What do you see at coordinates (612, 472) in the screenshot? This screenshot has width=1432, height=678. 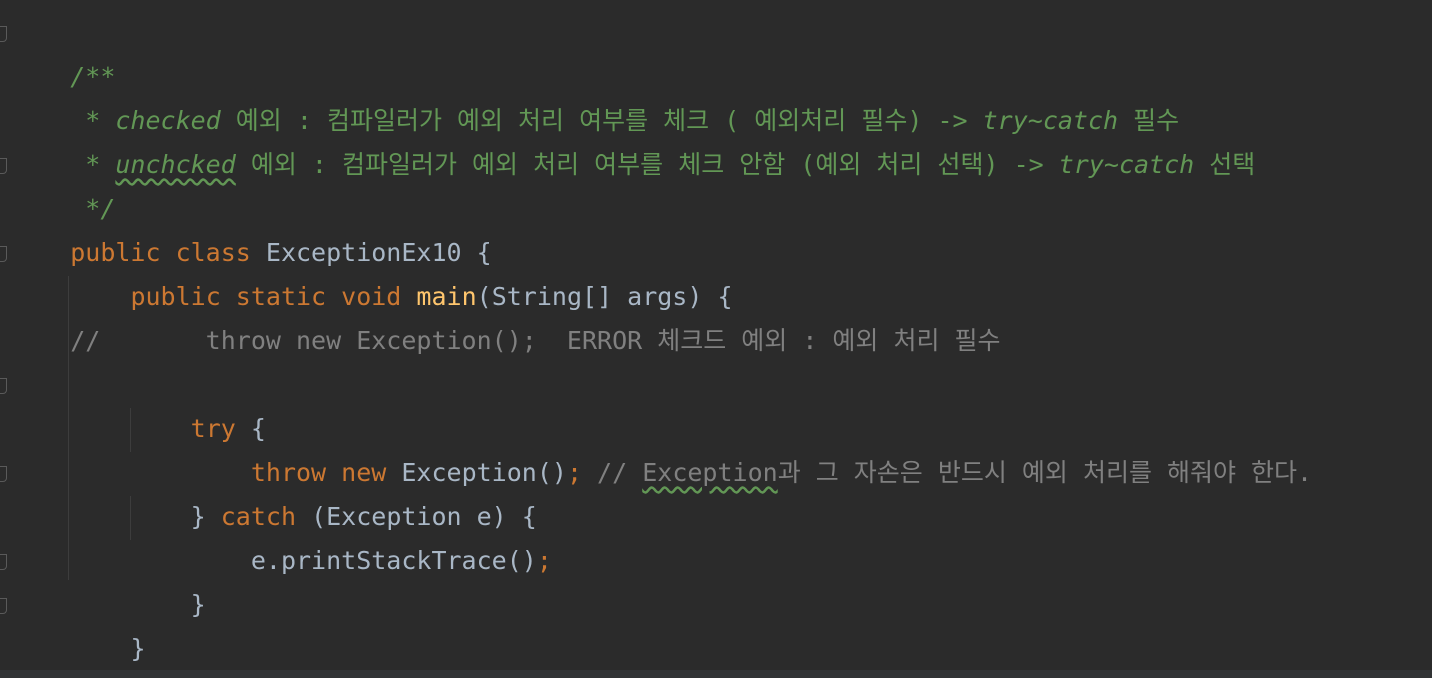 I see `inline-comment-prefix: //` at bounding box center [612, 472].